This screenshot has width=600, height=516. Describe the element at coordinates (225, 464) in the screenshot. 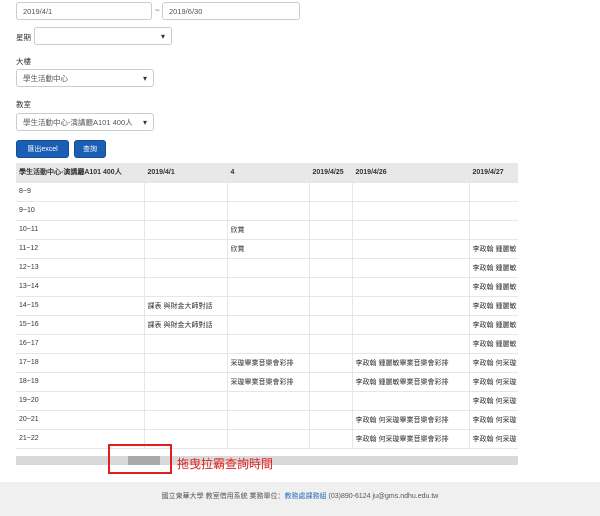

I see `annotation-text: 拖曳拉霸查詢時間` at that location.